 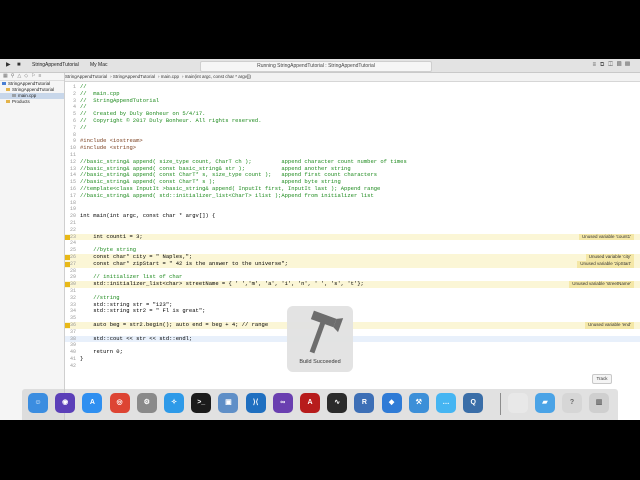 What do you see at coordinates (8, 65) in the screenshot?
I see `run-icon: ▶` at bounding box center [8, 65].